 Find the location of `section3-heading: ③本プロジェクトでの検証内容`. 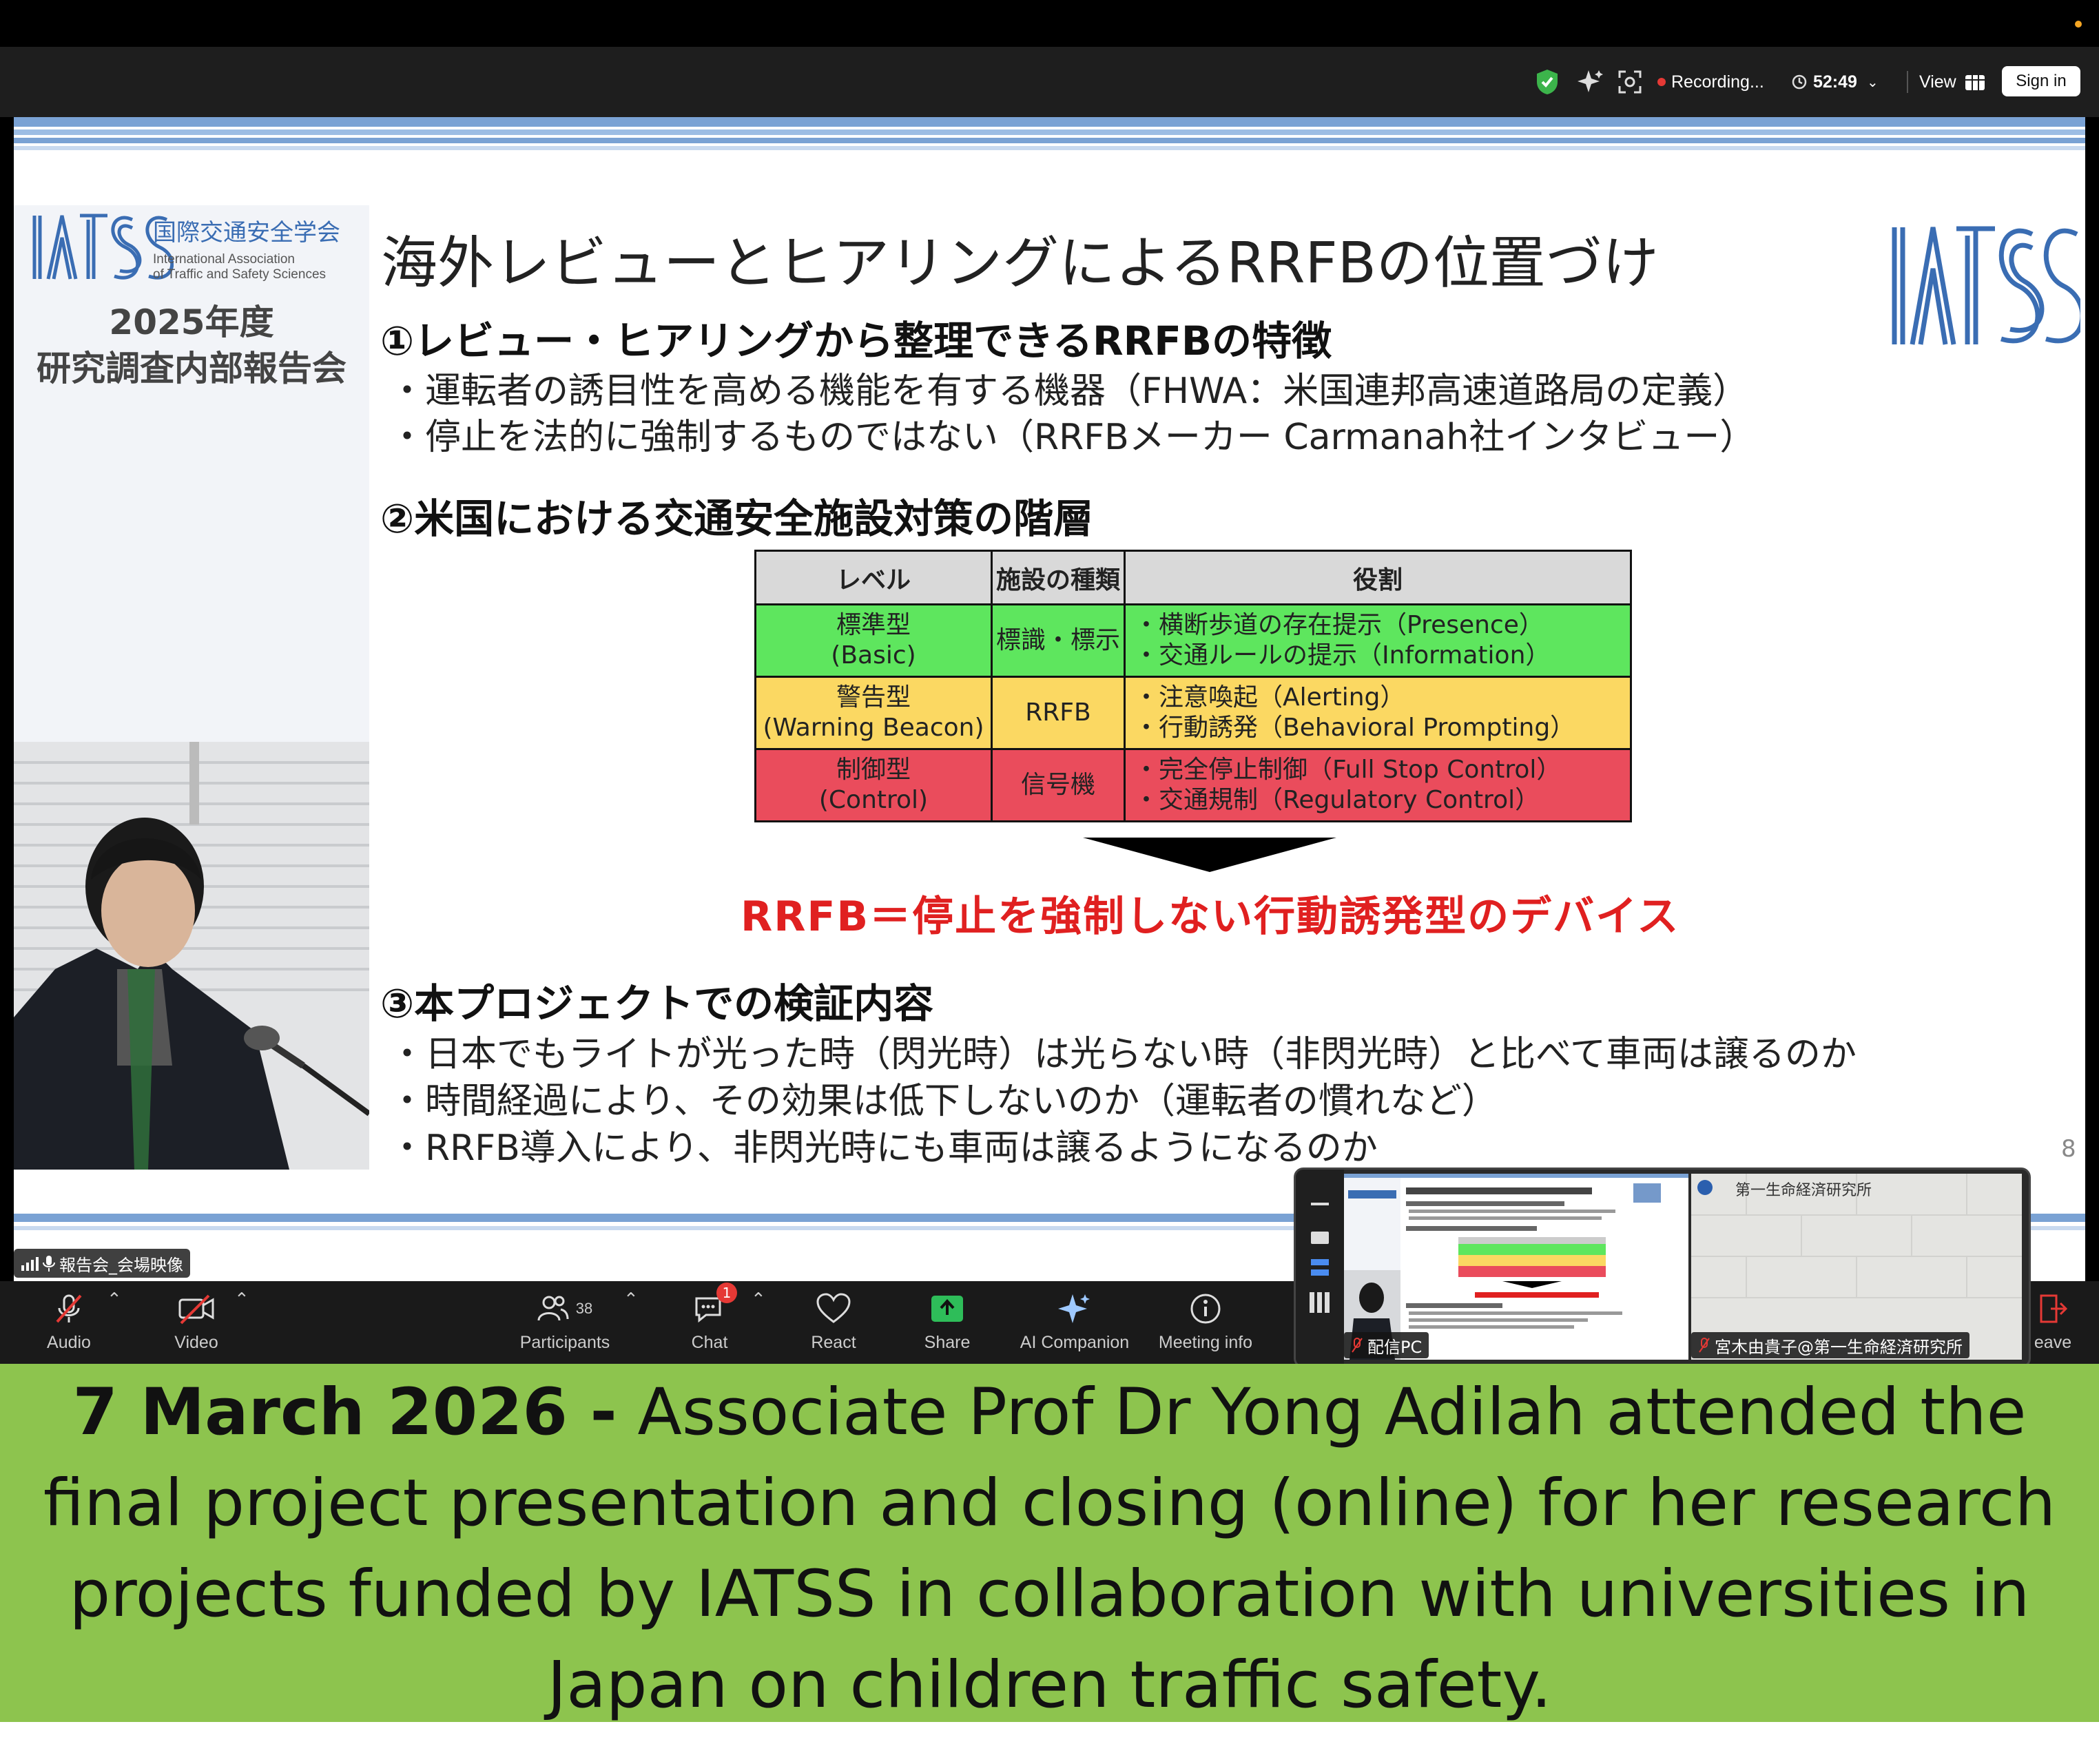

section3-heading: ③本プロジェクトでの検証内容 is located at coordinates (657, 1003).